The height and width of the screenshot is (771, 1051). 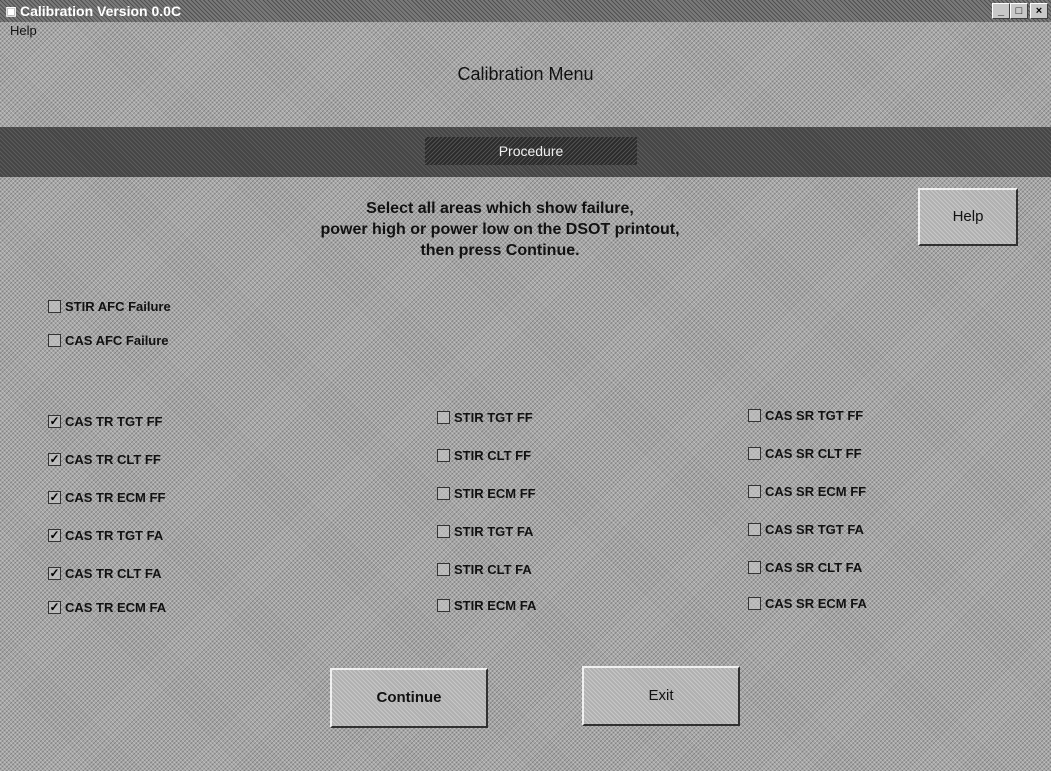 I want to click on checkbox-label: CAS TR ECM FF, so click(x=115, y=497).